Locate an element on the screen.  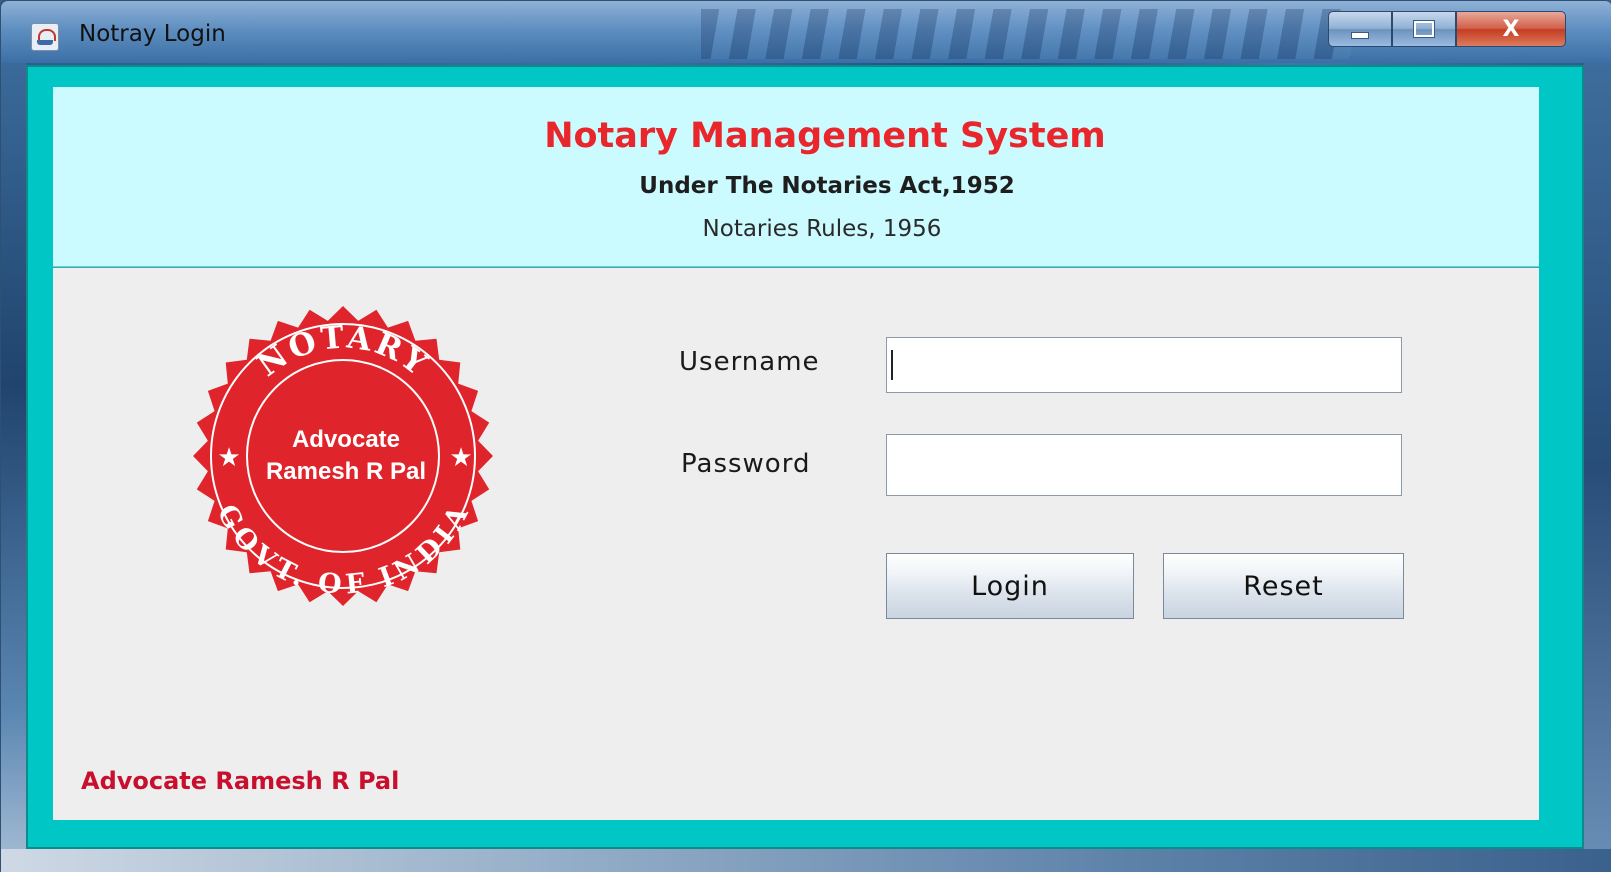
close-icon: X is located at coordinates (1511, 29).